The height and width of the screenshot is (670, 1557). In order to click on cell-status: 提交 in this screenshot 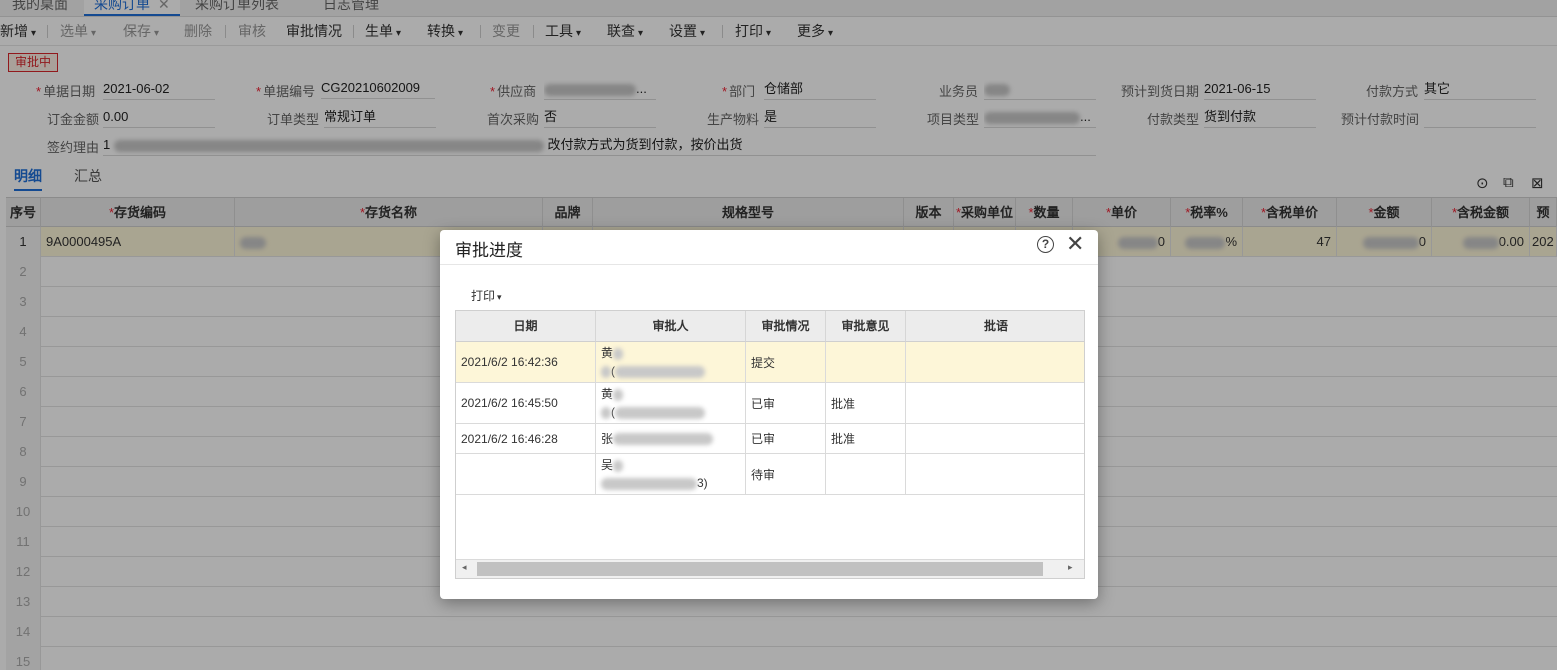, I will do `click(786, 362)`.